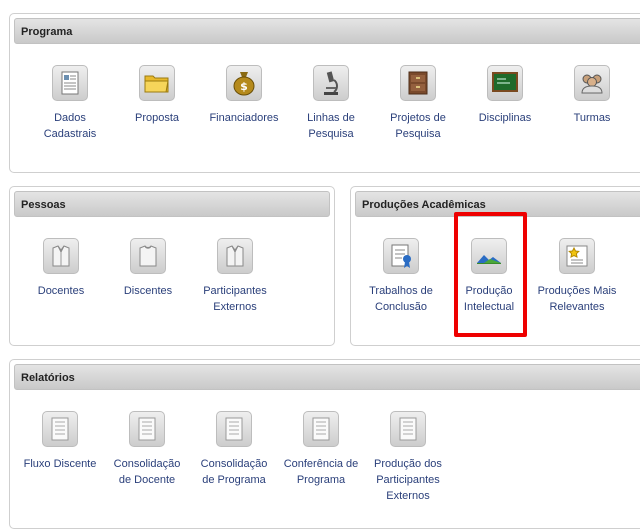 The height and width of the screenshot is (531, 640). What do you see at coordinates (147, 449) in the screenshot?
I see `item-consolidacao-de-docente: Consolidação de Docente` at bounding box center [147, 449].